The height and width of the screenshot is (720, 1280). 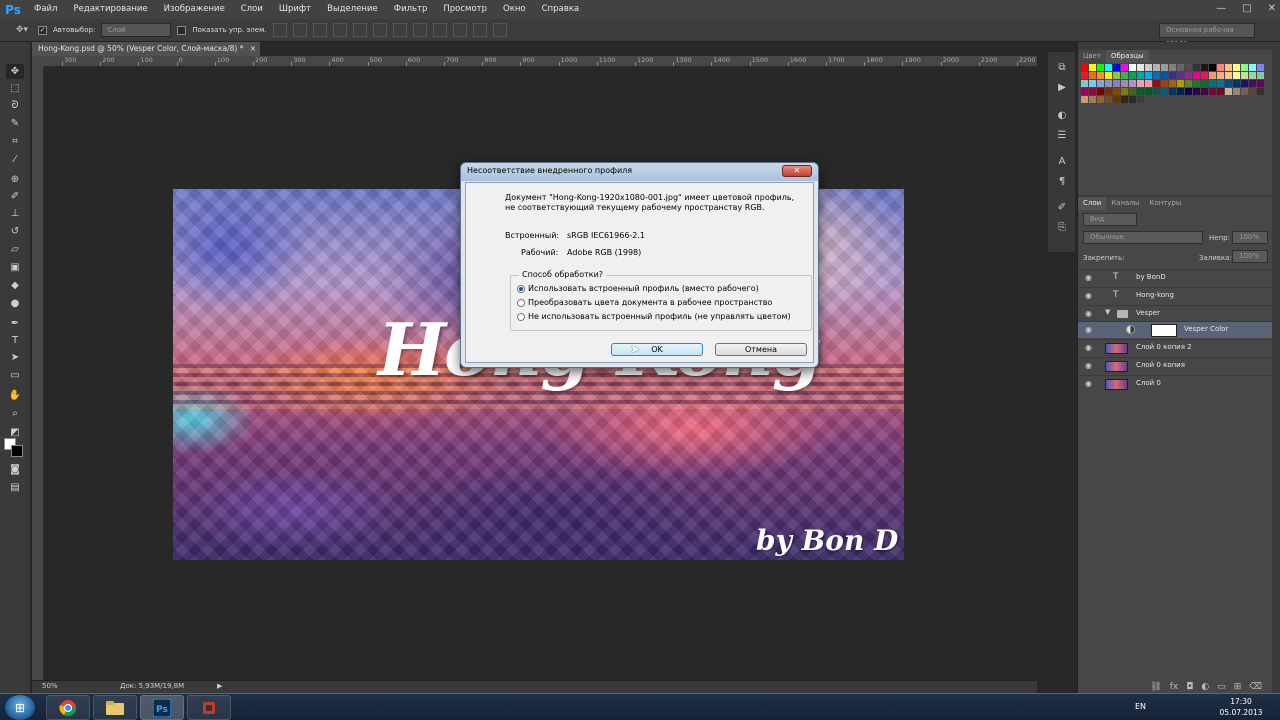 What do you see at coordinates (560, 9) in the screenshot?
I see `menu-help: Справка` at bounding box center [560, 9].